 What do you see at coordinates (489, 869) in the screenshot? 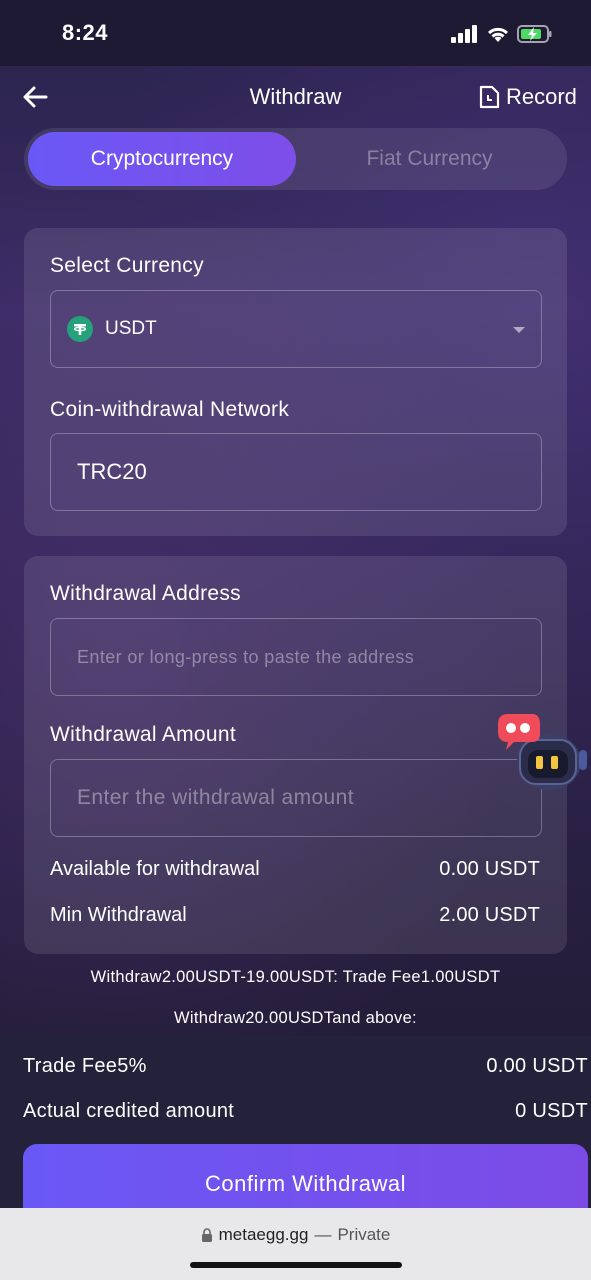
I see `available-value: 0.00 USDT` at bounding box center [489, 869].